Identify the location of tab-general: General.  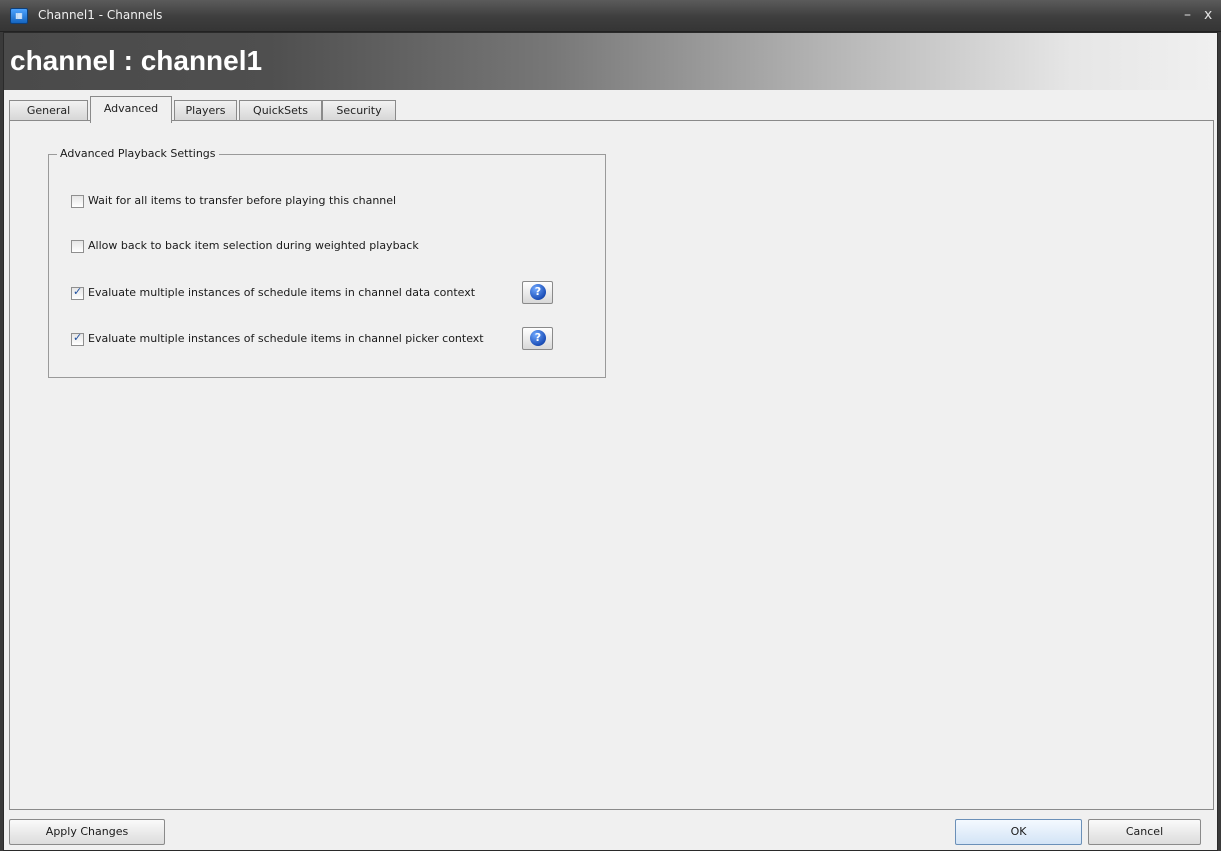
(48, 111).